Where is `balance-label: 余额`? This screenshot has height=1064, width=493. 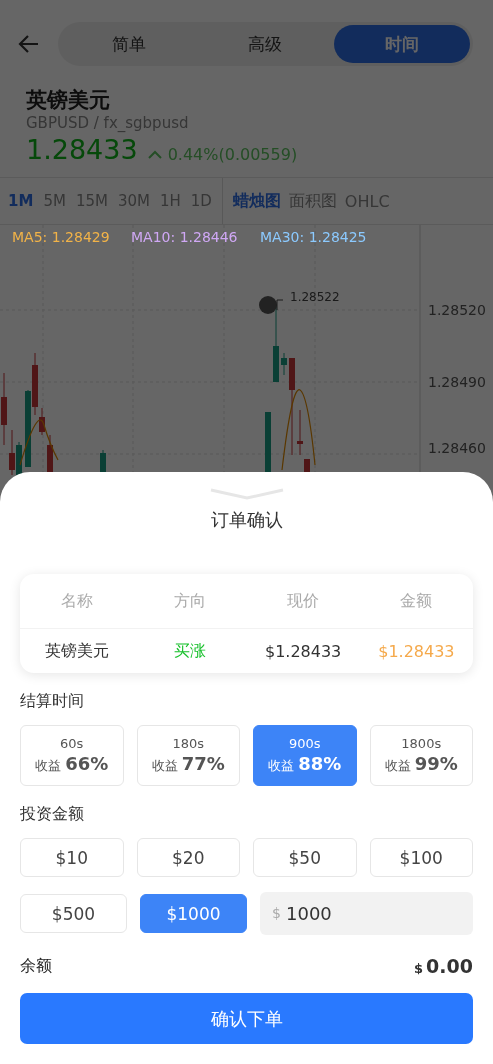
balance-label: 余额 is located at coordinates (36, 966).